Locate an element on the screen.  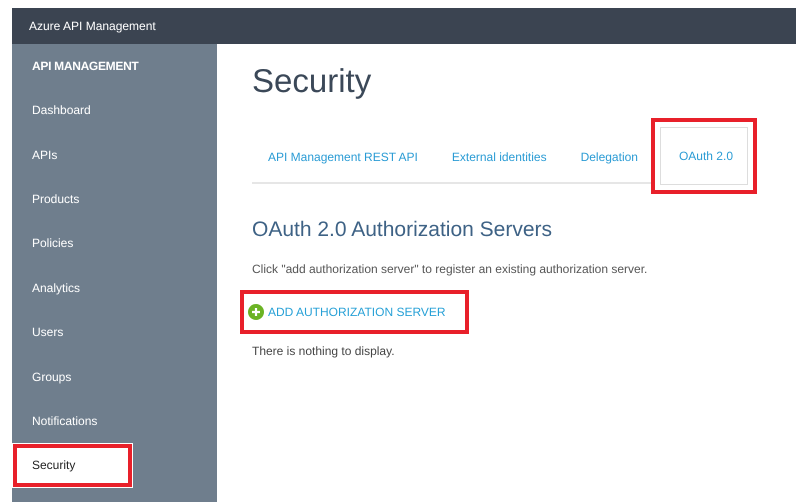
sidebar-item: Groups is located at coordinates (114, 376).